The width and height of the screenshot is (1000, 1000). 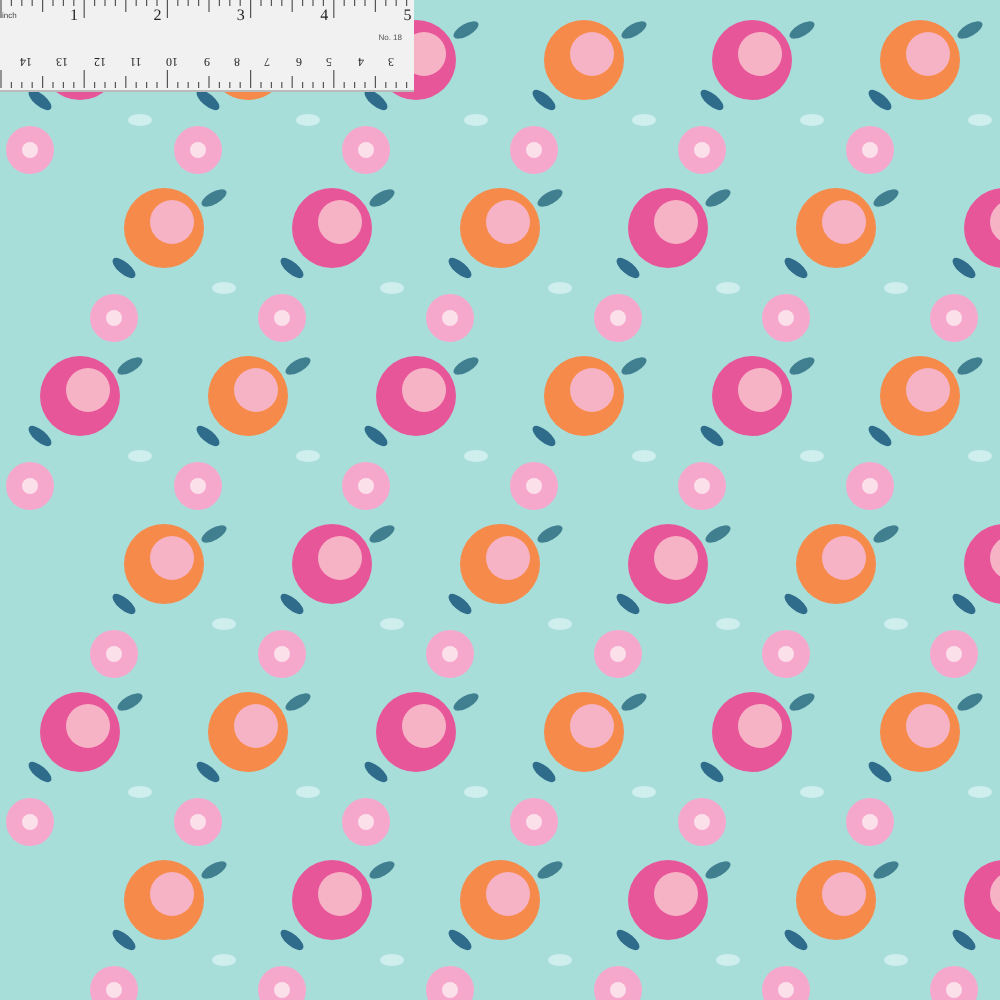 I want to click on inch-number: 3, so click(x=240, y=16).